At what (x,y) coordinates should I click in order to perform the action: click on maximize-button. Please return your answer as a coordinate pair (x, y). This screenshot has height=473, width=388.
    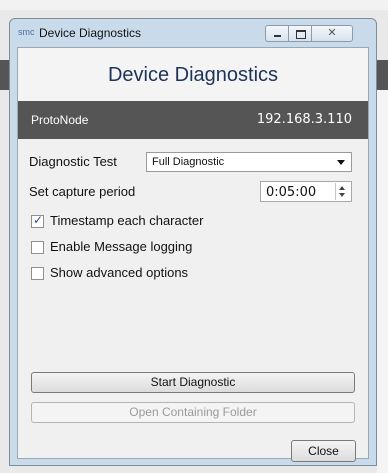
    Looking at the image, I should click on (300, 33).